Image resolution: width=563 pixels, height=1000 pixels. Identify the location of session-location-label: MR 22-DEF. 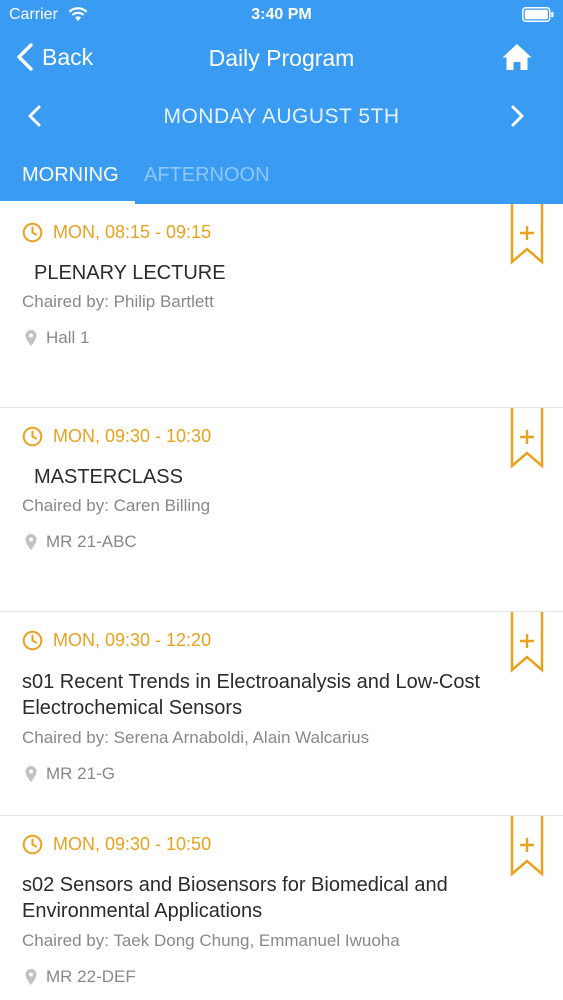
(91, 976).